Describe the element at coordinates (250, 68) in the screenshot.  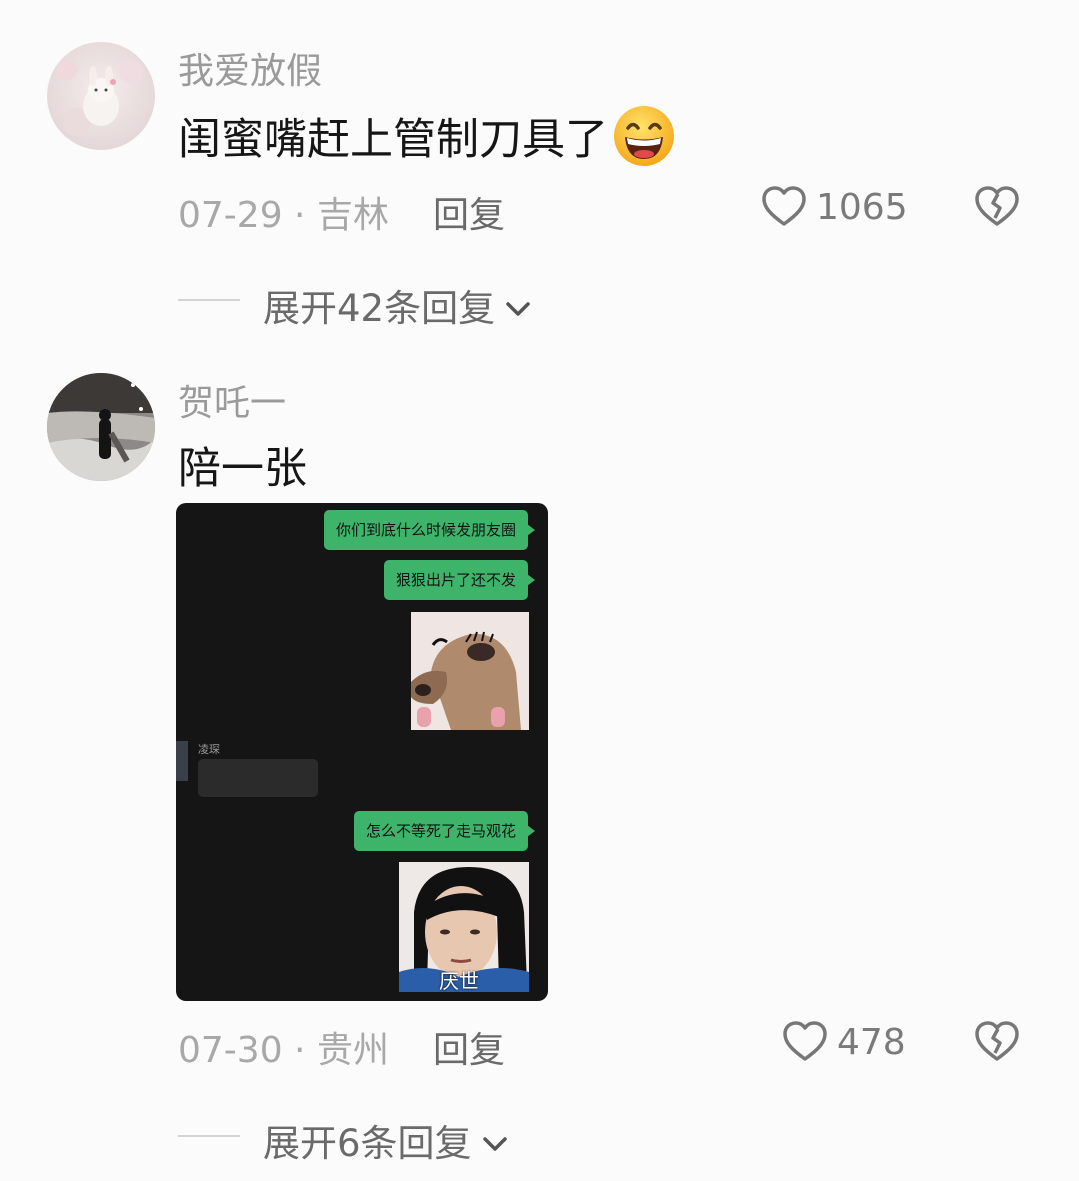
I see `username: 我爱放假` at that location.